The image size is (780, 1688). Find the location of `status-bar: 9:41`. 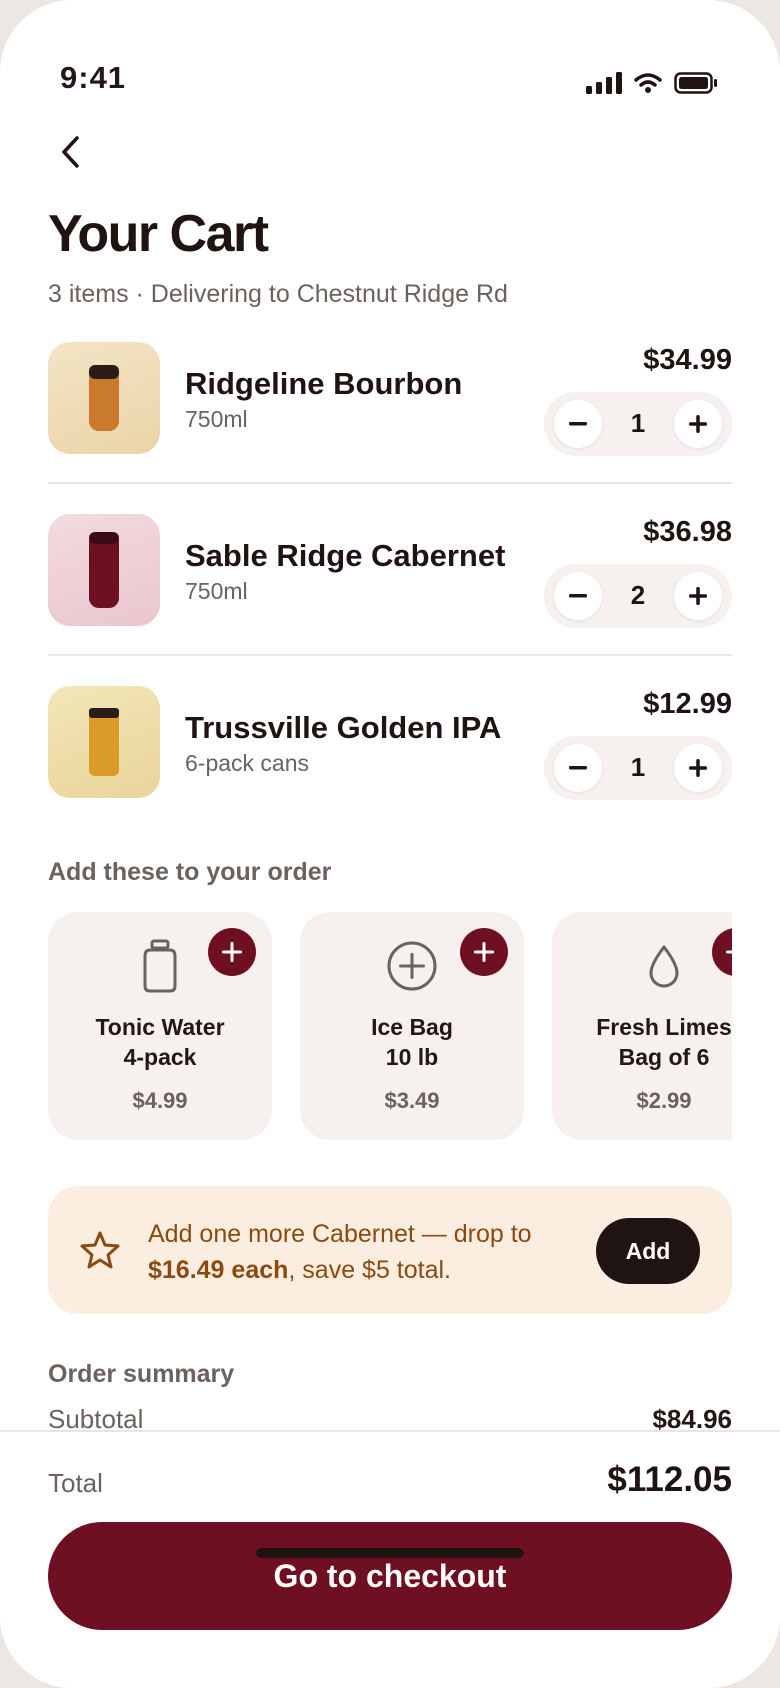

status-bar: 9:41 is located at coordinates (390, 60).